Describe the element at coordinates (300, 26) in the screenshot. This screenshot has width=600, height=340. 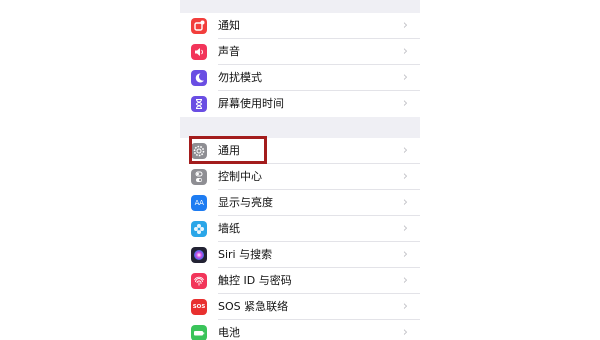
I see `settings-row-notifications: 通知 ›` at that location.